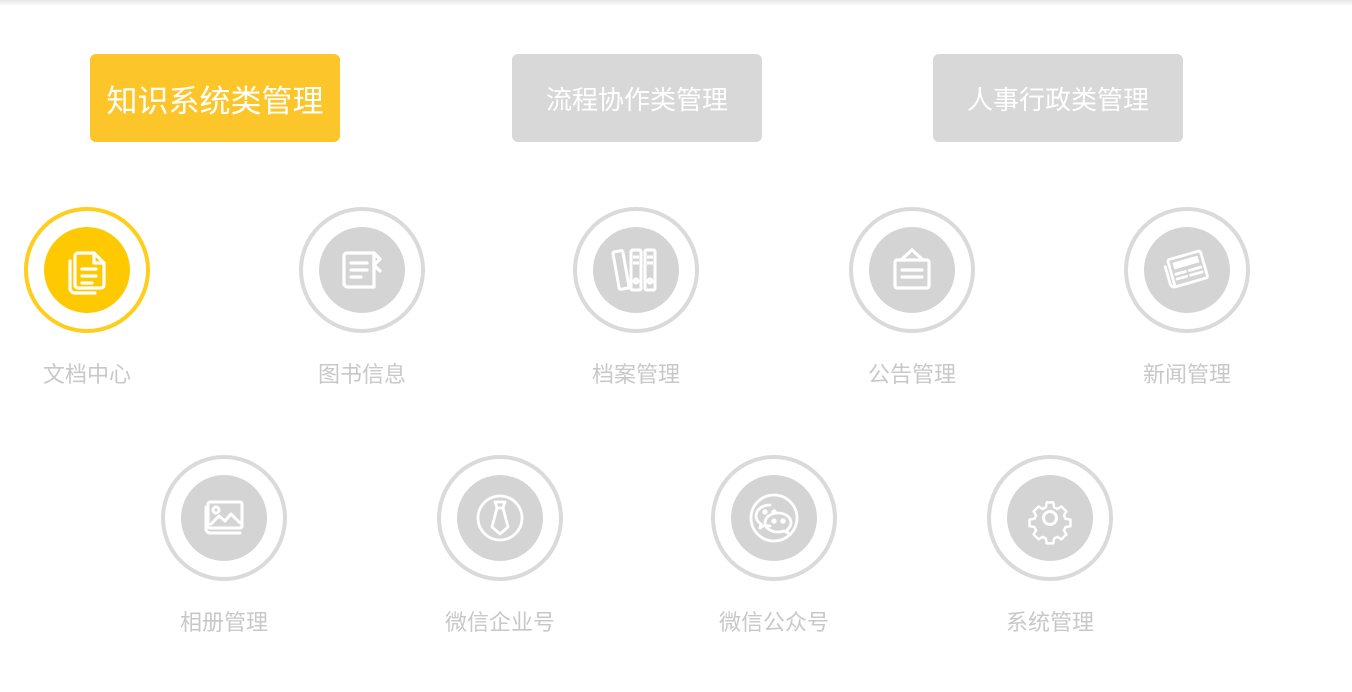 Image resolution: width=1352 pixels, height=692 pixels. What do you see at coordinates (637, 98) in the screenshot?
I see `tab-workflow-collaboration: 流程协作类管理` at bounding box center [637, 98].